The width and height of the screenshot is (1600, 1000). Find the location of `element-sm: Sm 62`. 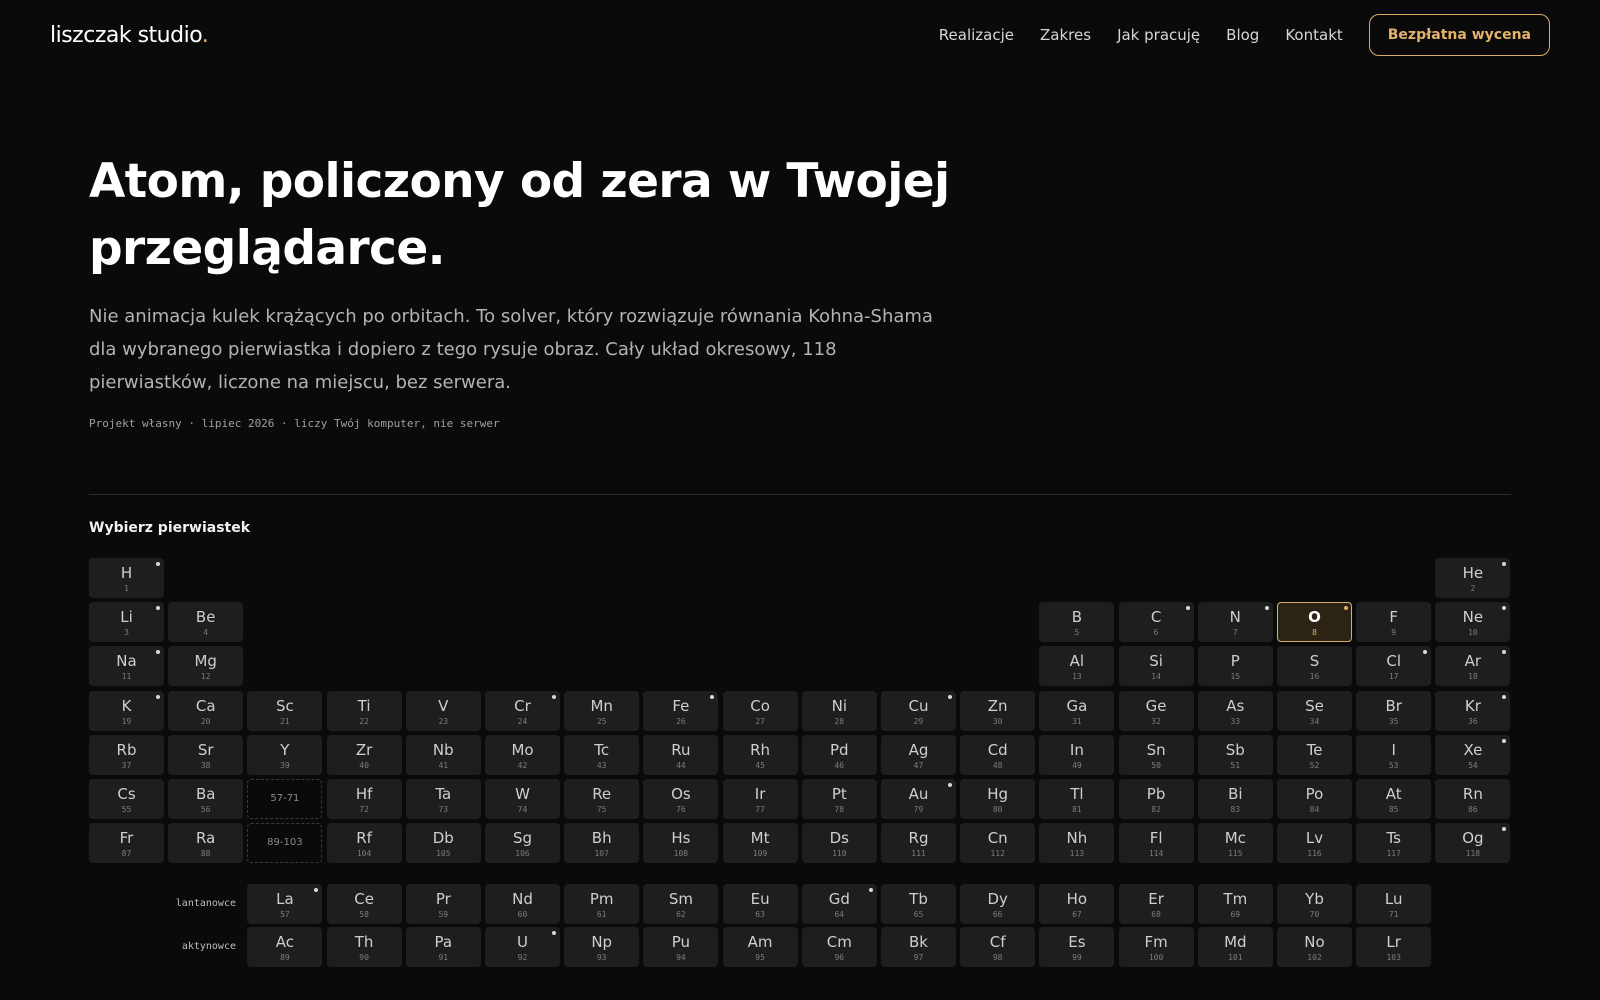

element-sm: Sm 62 is located at coordinates (681, 904).